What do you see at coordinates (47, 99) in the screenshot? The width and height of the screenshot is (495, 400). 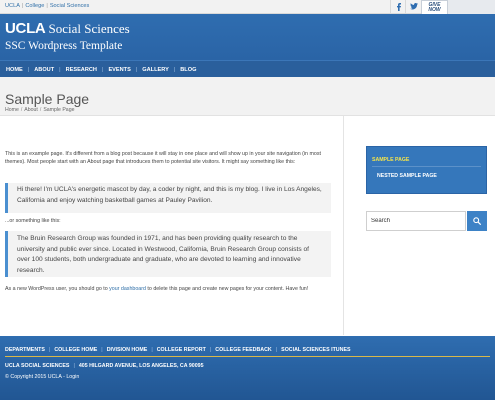 I see `page-title: Sample Page` at bounding box center [47, 99].